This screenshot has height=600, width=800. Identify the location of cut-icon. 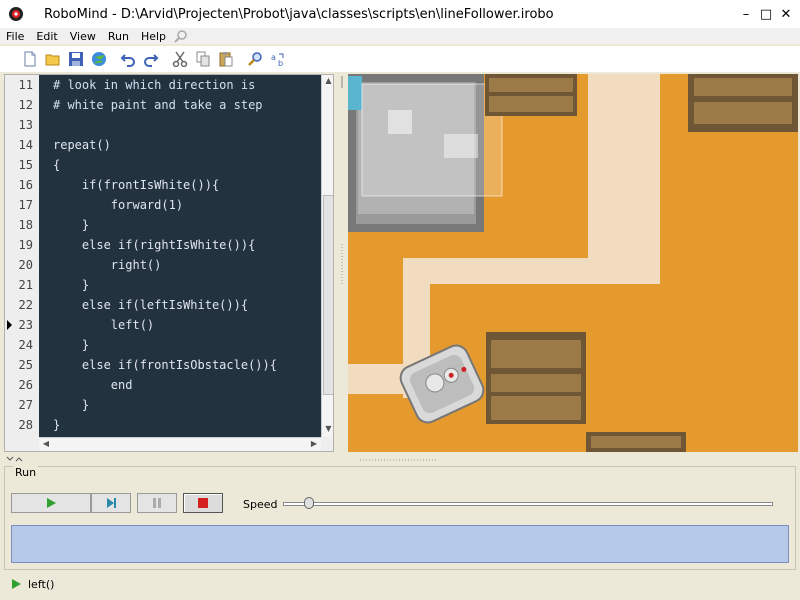
(180, 59).